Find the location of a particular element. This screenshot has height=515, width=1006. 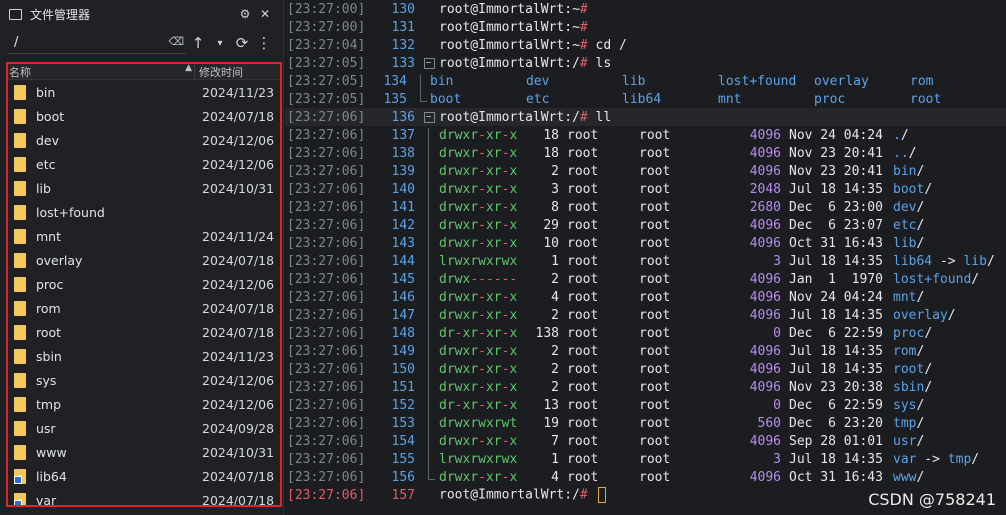

line-number: 157 is located at coordinates (403, 495).